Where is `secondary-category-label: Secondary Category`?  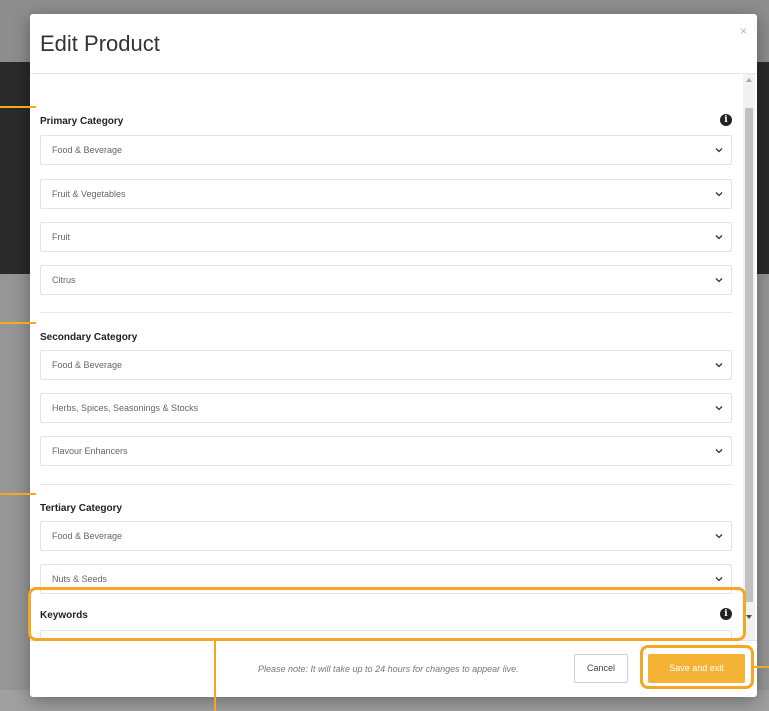
secondary-category-label: Secondary Category is located at coordinates (89, 337).